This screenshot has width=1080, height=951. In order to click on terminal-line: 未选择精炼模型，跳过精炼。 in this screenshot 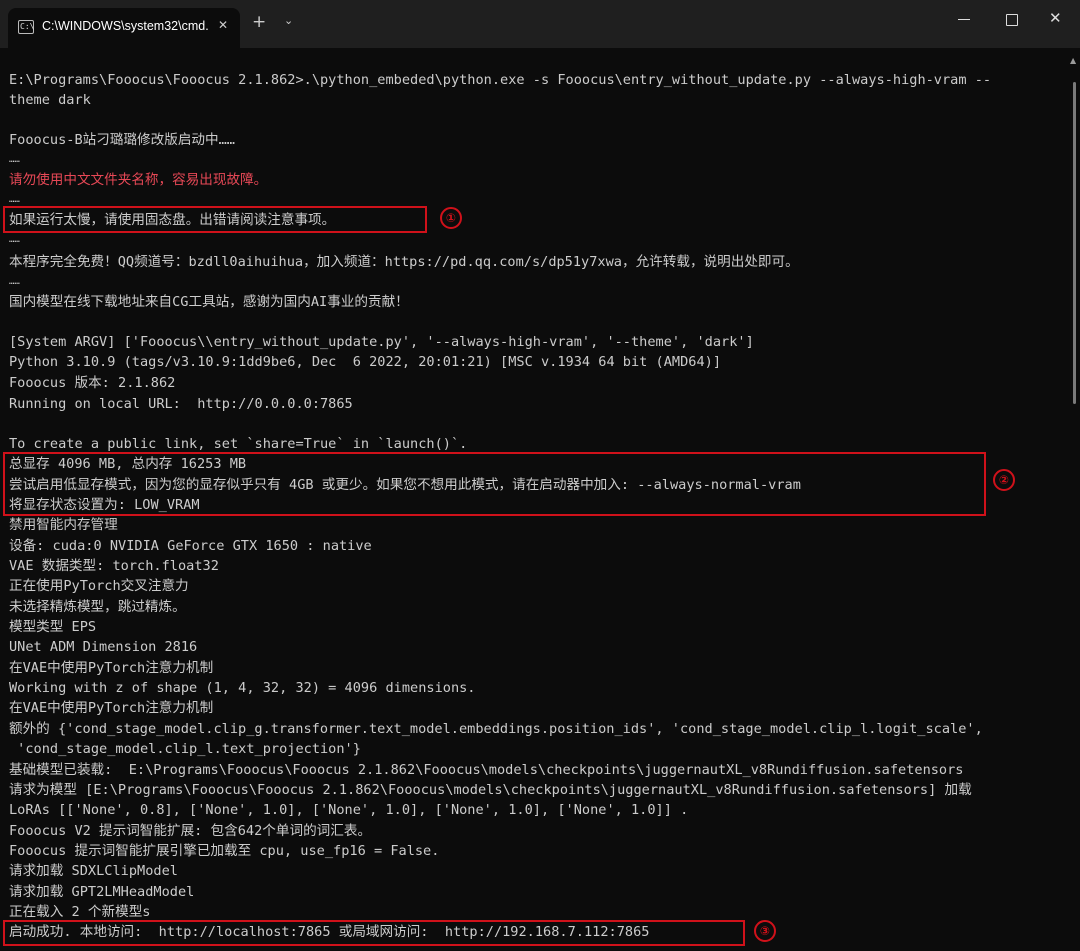, I will do `click(97, 607)`.